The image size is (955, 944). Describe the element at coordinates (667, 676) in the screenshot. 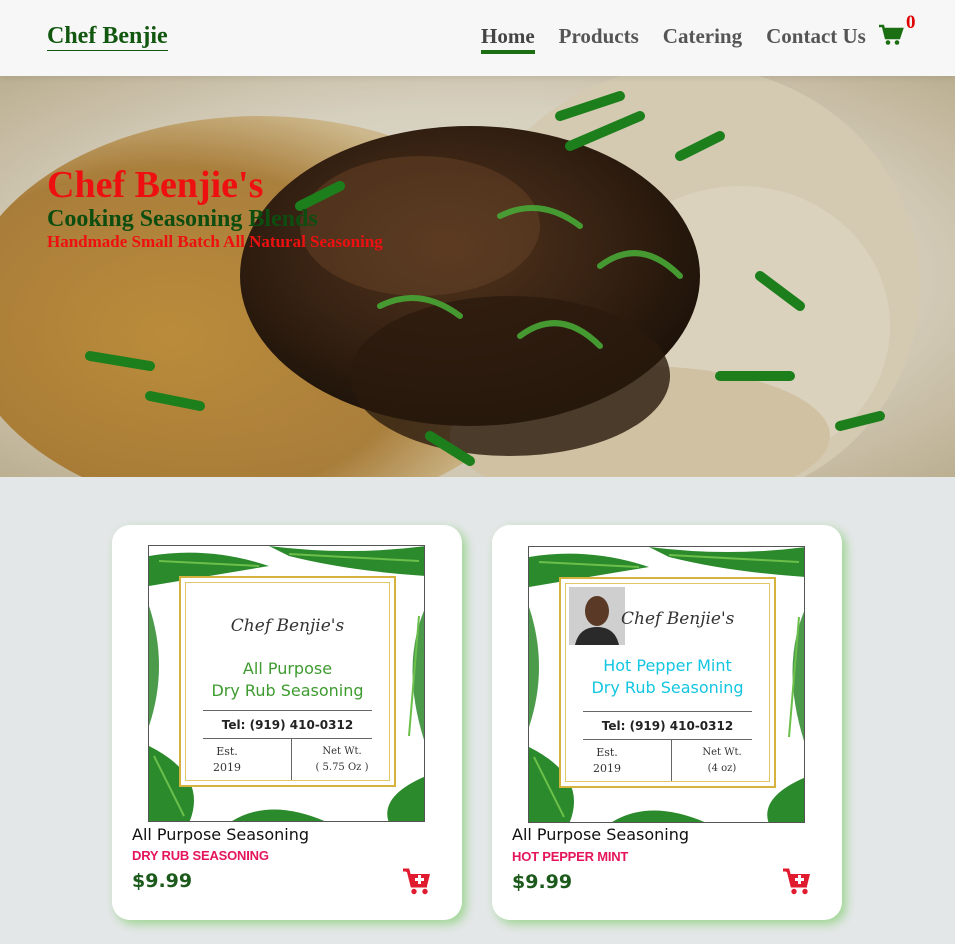

I see `label-product-name: Hot Pepper Mint Dry Rub Seasoning` at that location.